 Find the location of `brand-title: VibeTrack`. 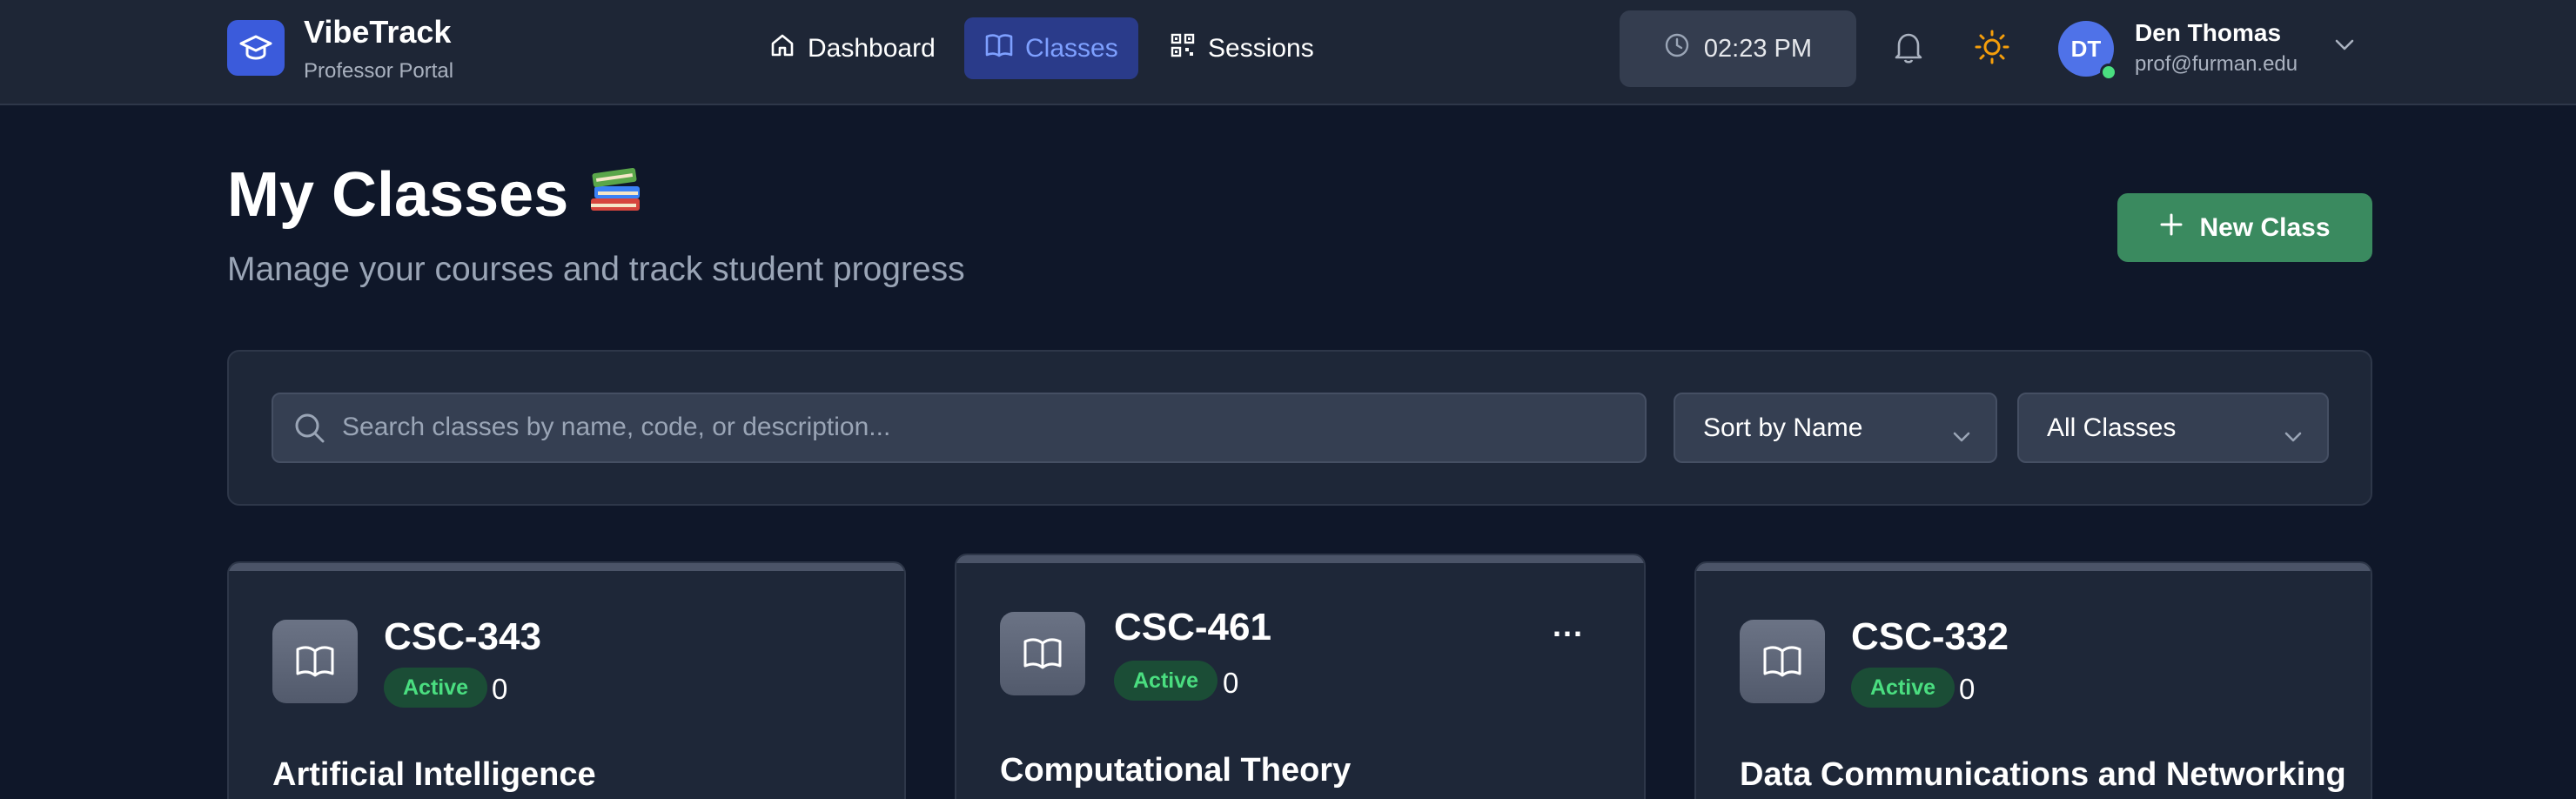

brand-title: VibeTrack is located at coordinates (377, 32).